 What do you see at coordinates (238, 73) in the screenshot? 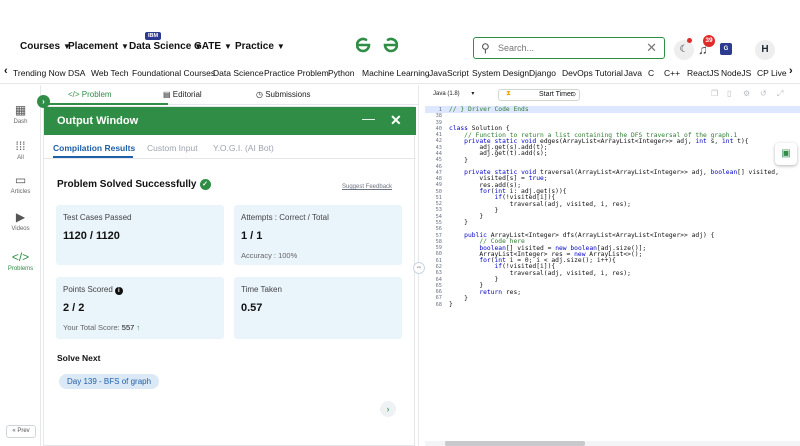
I see `subnav-item: Data Science` at bounding box center [238, 73].